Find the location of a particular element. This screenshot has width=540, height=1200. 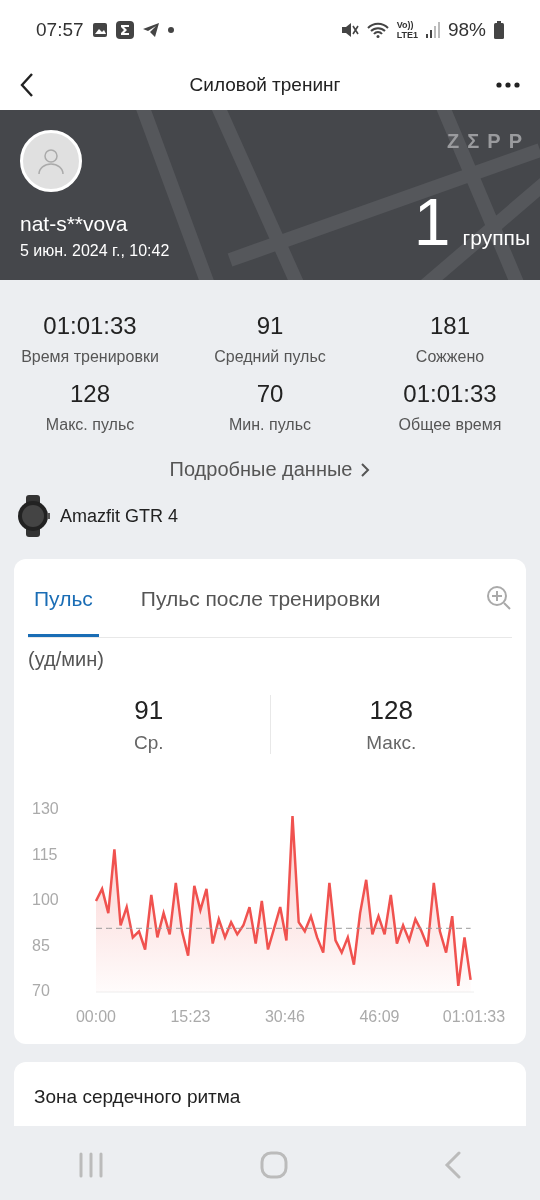

axis-label: 30:46 is located at coordinates (284, 1016).